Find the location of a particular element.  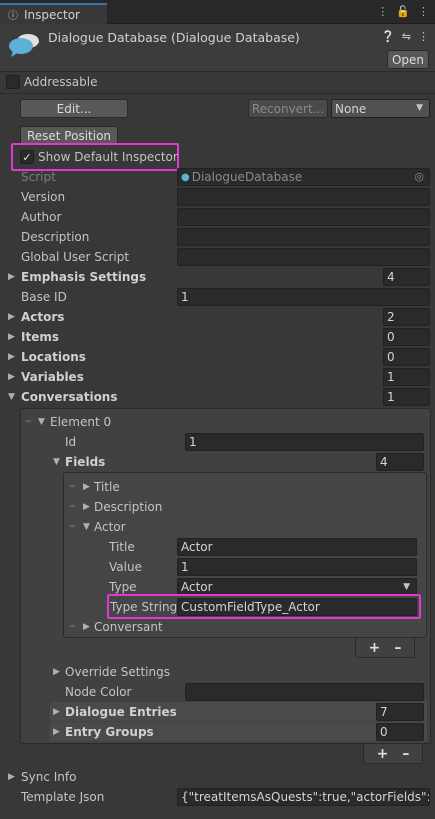

base-id-field: 1 is located at coordinates (303, 297).